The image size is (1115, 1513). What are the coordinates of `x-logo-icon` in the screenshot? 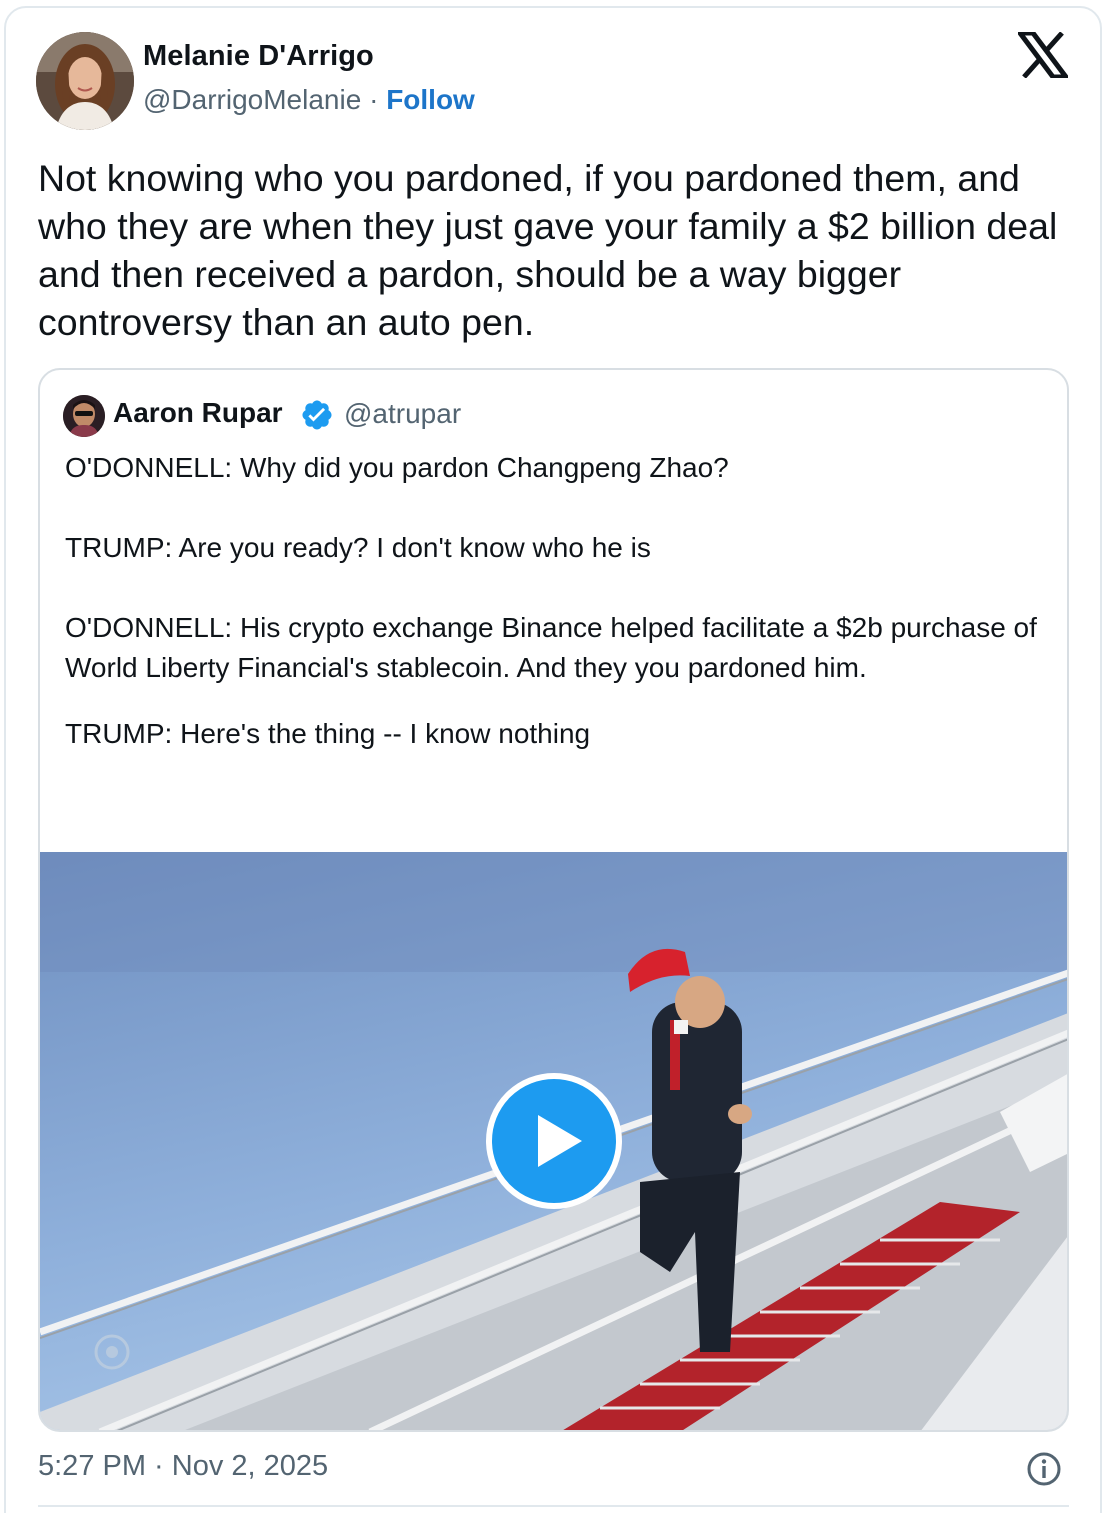 It's located at (1043, 55).